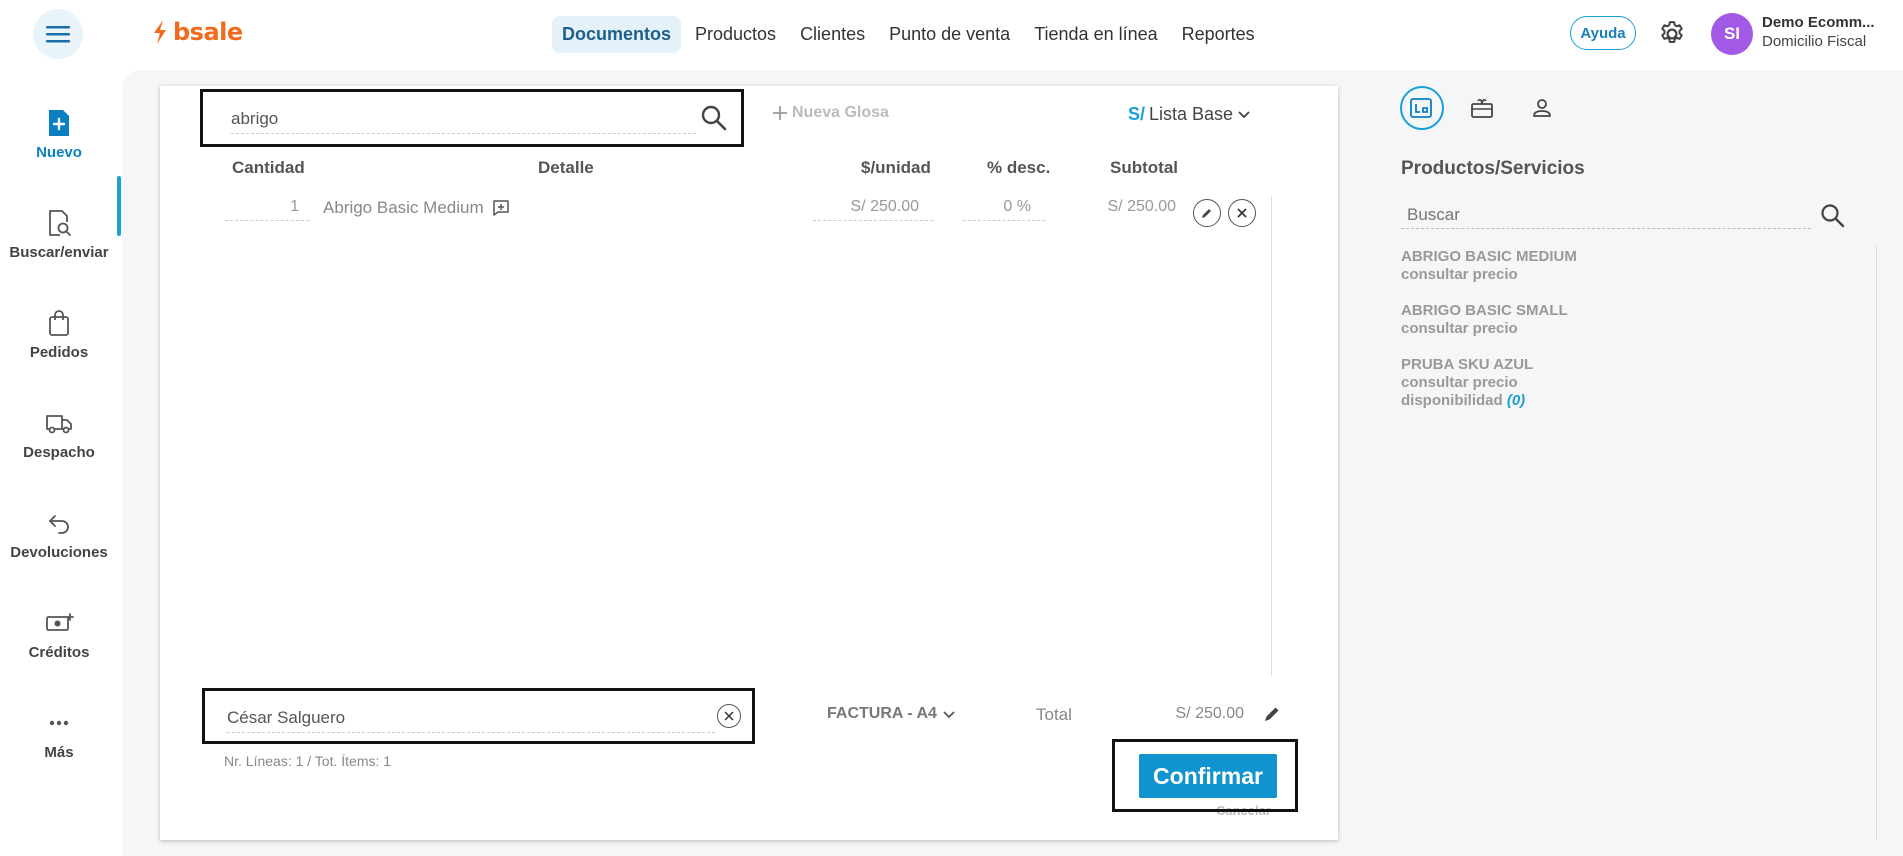 Image resolution: width=1903 pixels, height=856 pixels. Describe the element at coordinates (1144, 167) in the screenshot. I see `column-header-subtotal: Subtotal` at that location.